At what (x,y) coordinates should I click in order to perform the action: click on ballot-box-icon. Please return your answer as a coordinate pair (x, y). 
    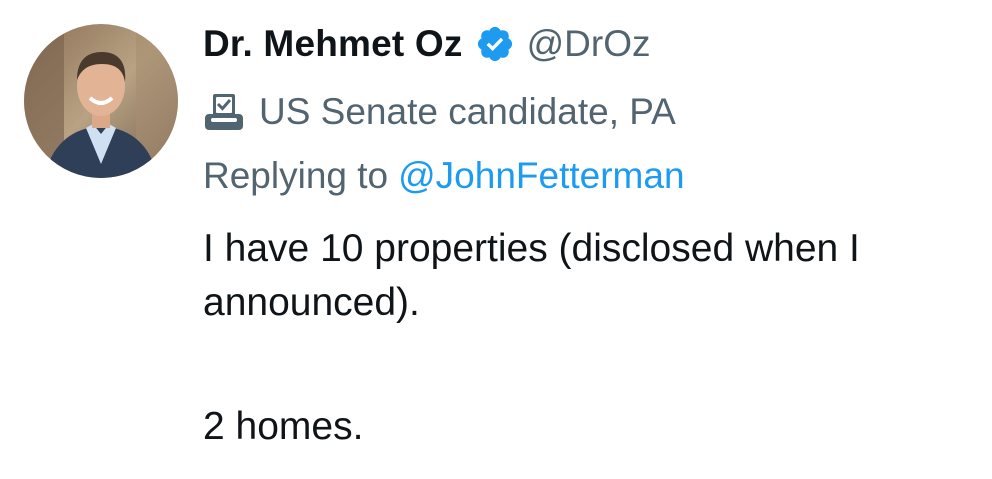
    Looking at the image, I should click on (224, 112).